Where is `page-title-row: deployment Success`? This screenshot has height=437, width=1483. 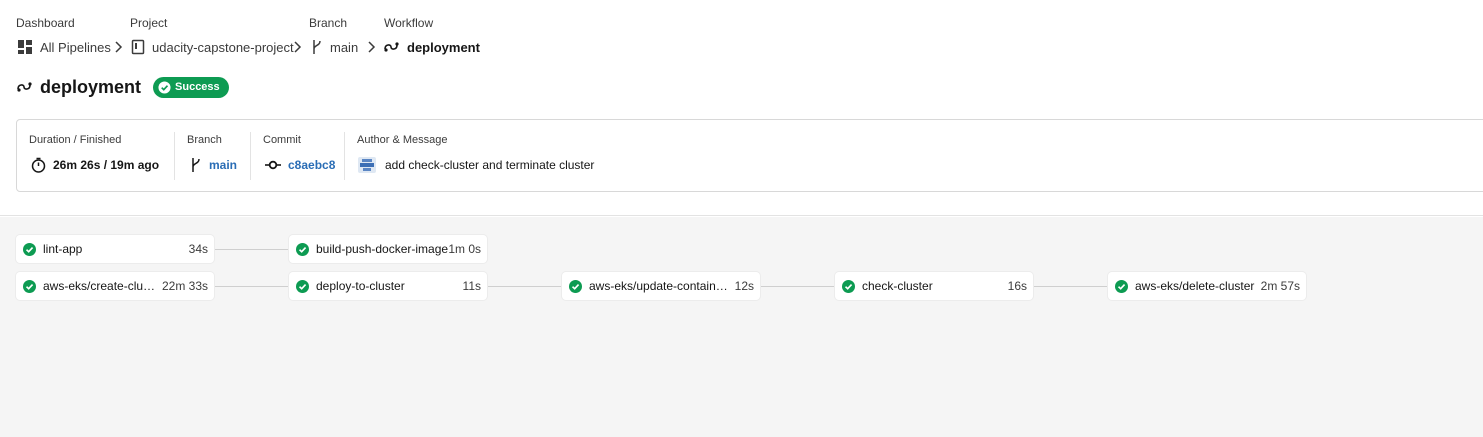
page-title-row: deployment Success is located at coordinates (123, 87).